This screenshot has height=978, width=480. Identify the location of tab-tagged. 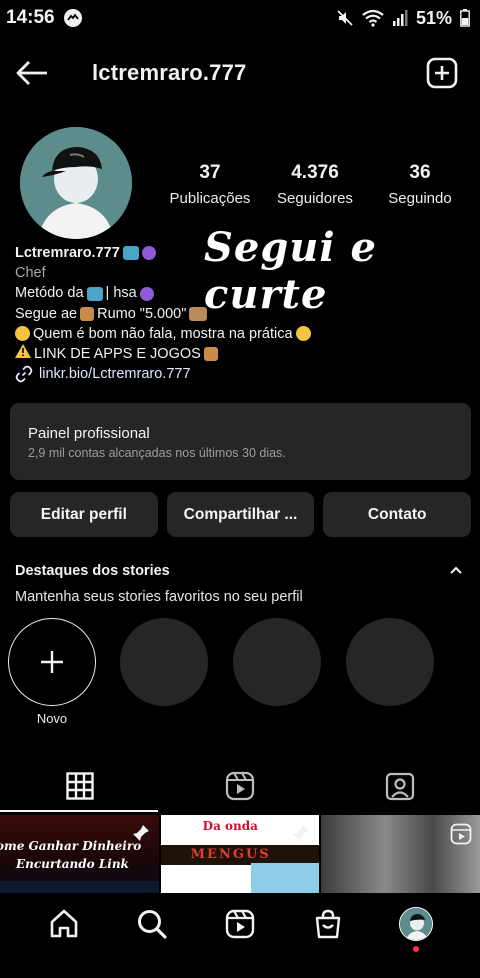
(400, 786).